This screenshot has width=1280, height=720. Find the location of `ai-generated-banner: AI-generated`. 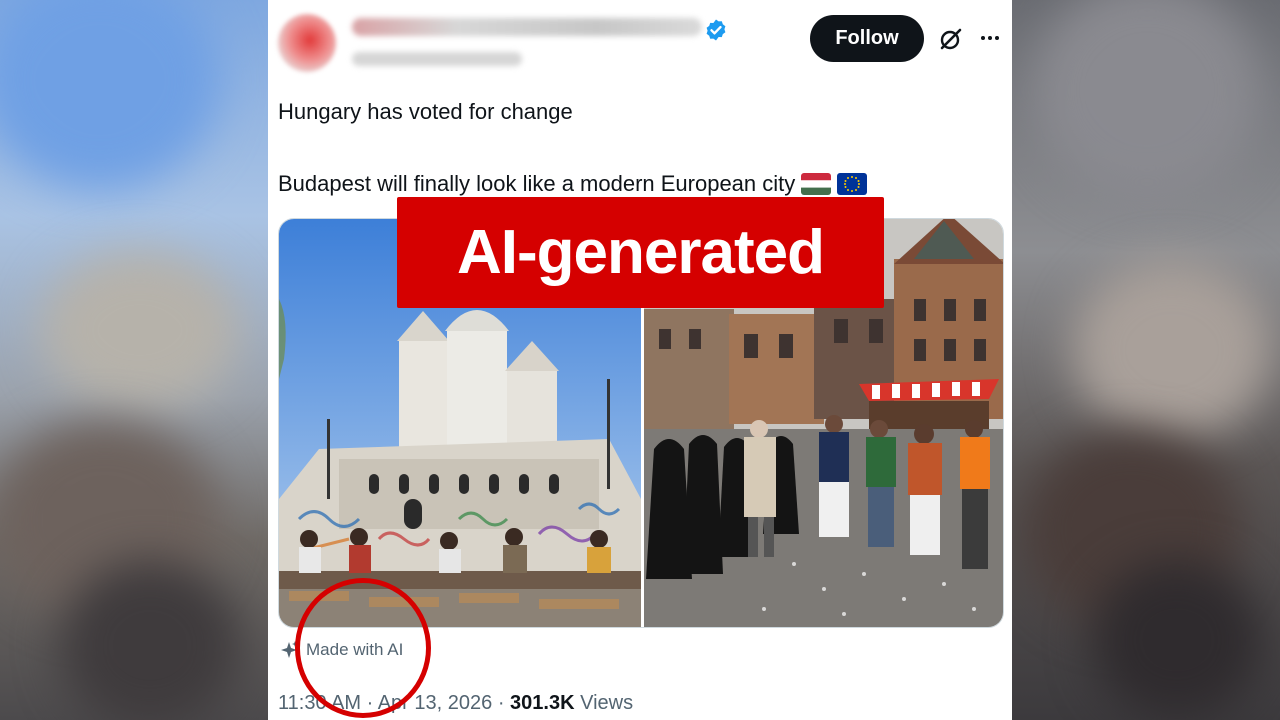

ai-generated-banner: AI-generated is located at coordinates (640, 252).